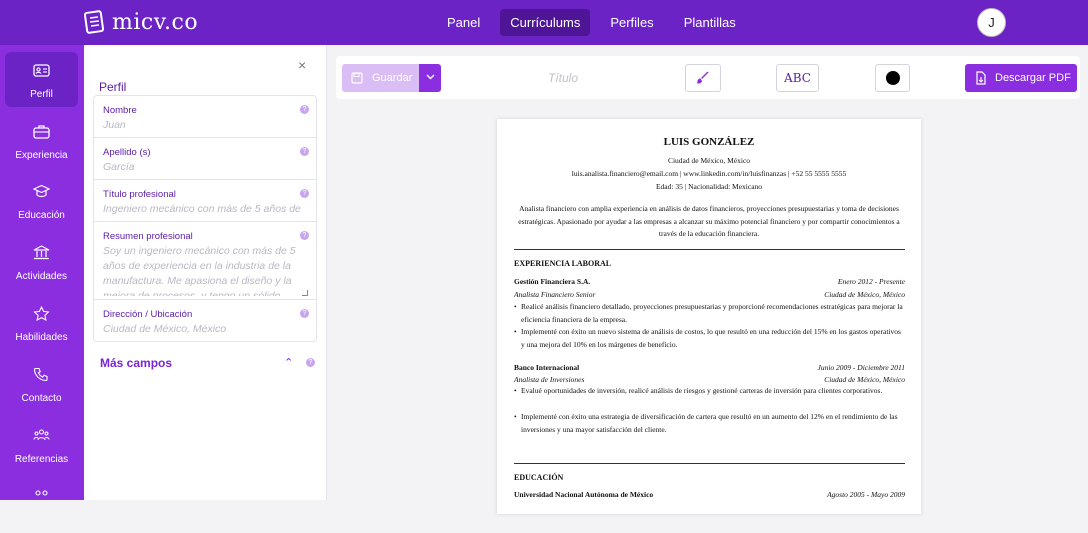 The image size is (1088, 533). I want to click on resume-personal: Edad: 35 | Nacionalidad: Mexicano, so click(709, 186).